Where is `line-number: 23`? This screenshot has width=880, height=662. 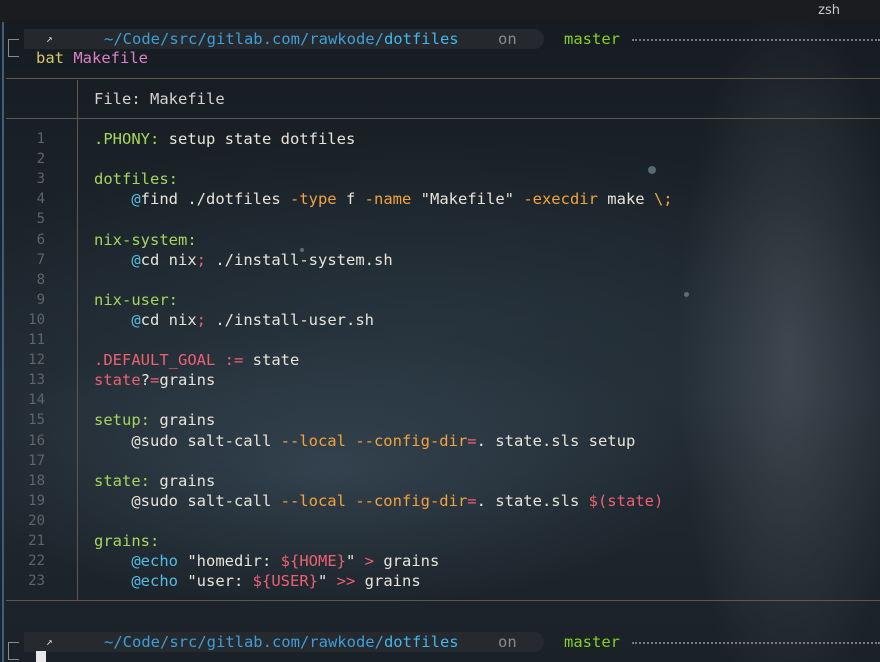 line-number: 23 is located at coordinates (36, 581).